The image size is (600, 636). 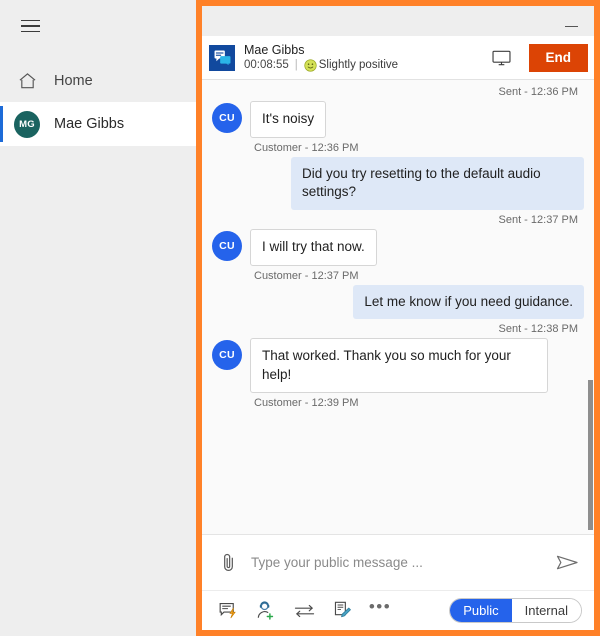 What do you see at coordinates (313, 247) in the screenshot?
I see `message-bubble: I will try that now.` at bounding box center [313, 247].